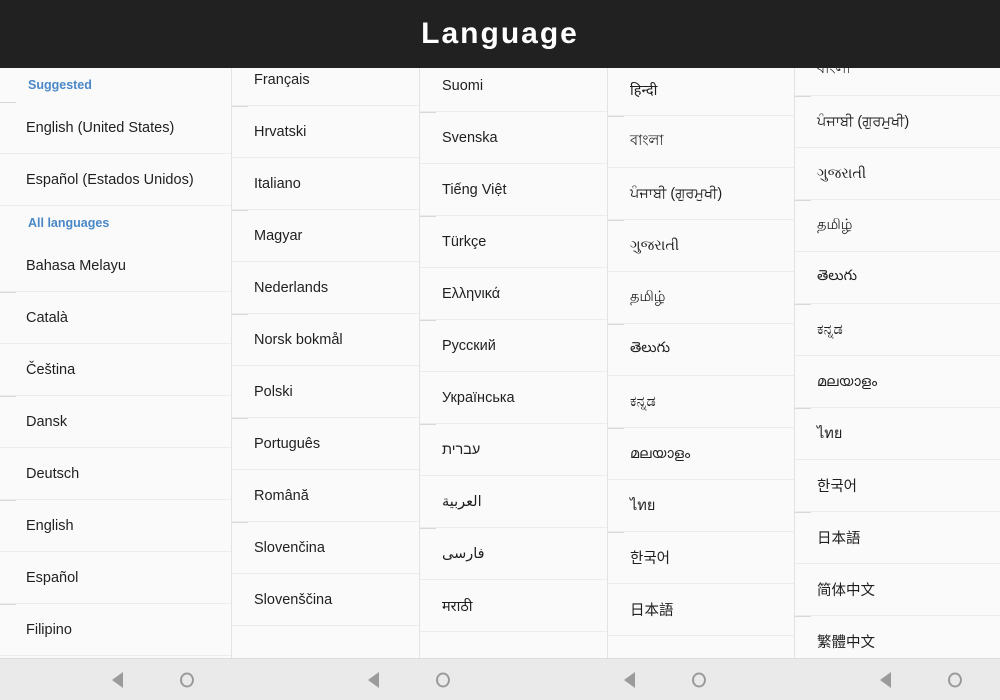 The image size is (1000, 700). What do you see at coordinates (115, 630) in the screenshot?
I see `language-list-item: Filipino` at bounding box center [115, 630].